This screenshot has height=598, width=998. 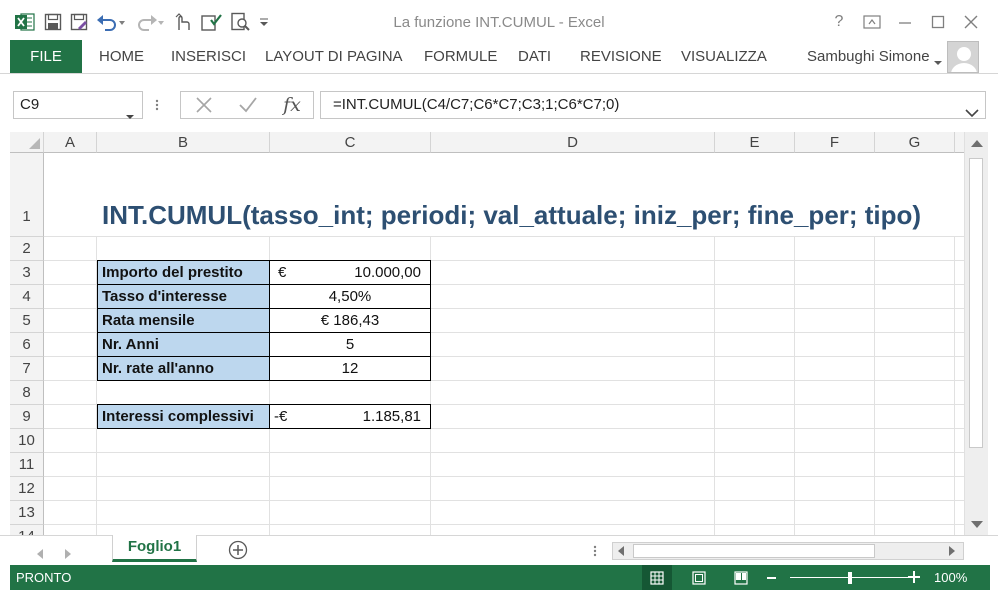 What do you see at coordinates (952, 551) in the screenshot?
I see `scroll-right-icon` at bounding box center [952, 551].